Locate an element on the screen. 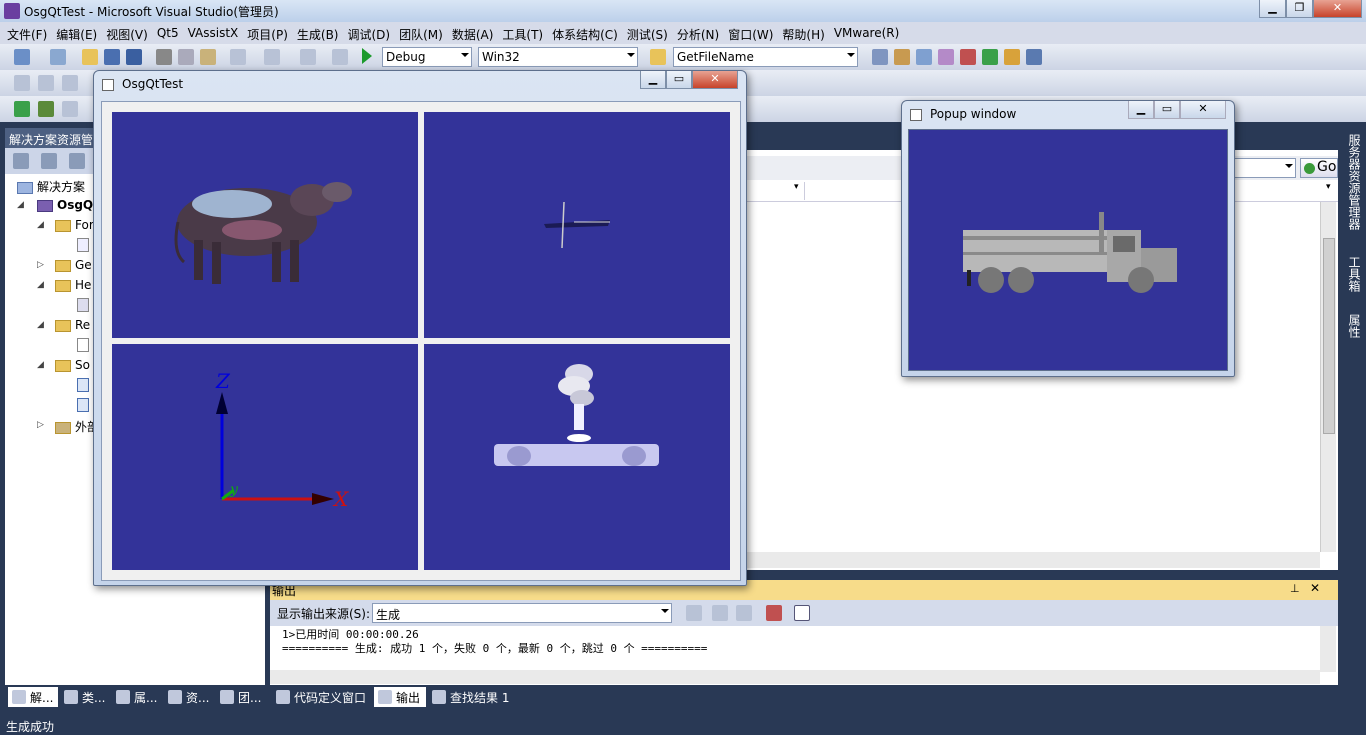 The image size is (1366, 735). toolbar-icon-d is located at coordinates (70, 109).